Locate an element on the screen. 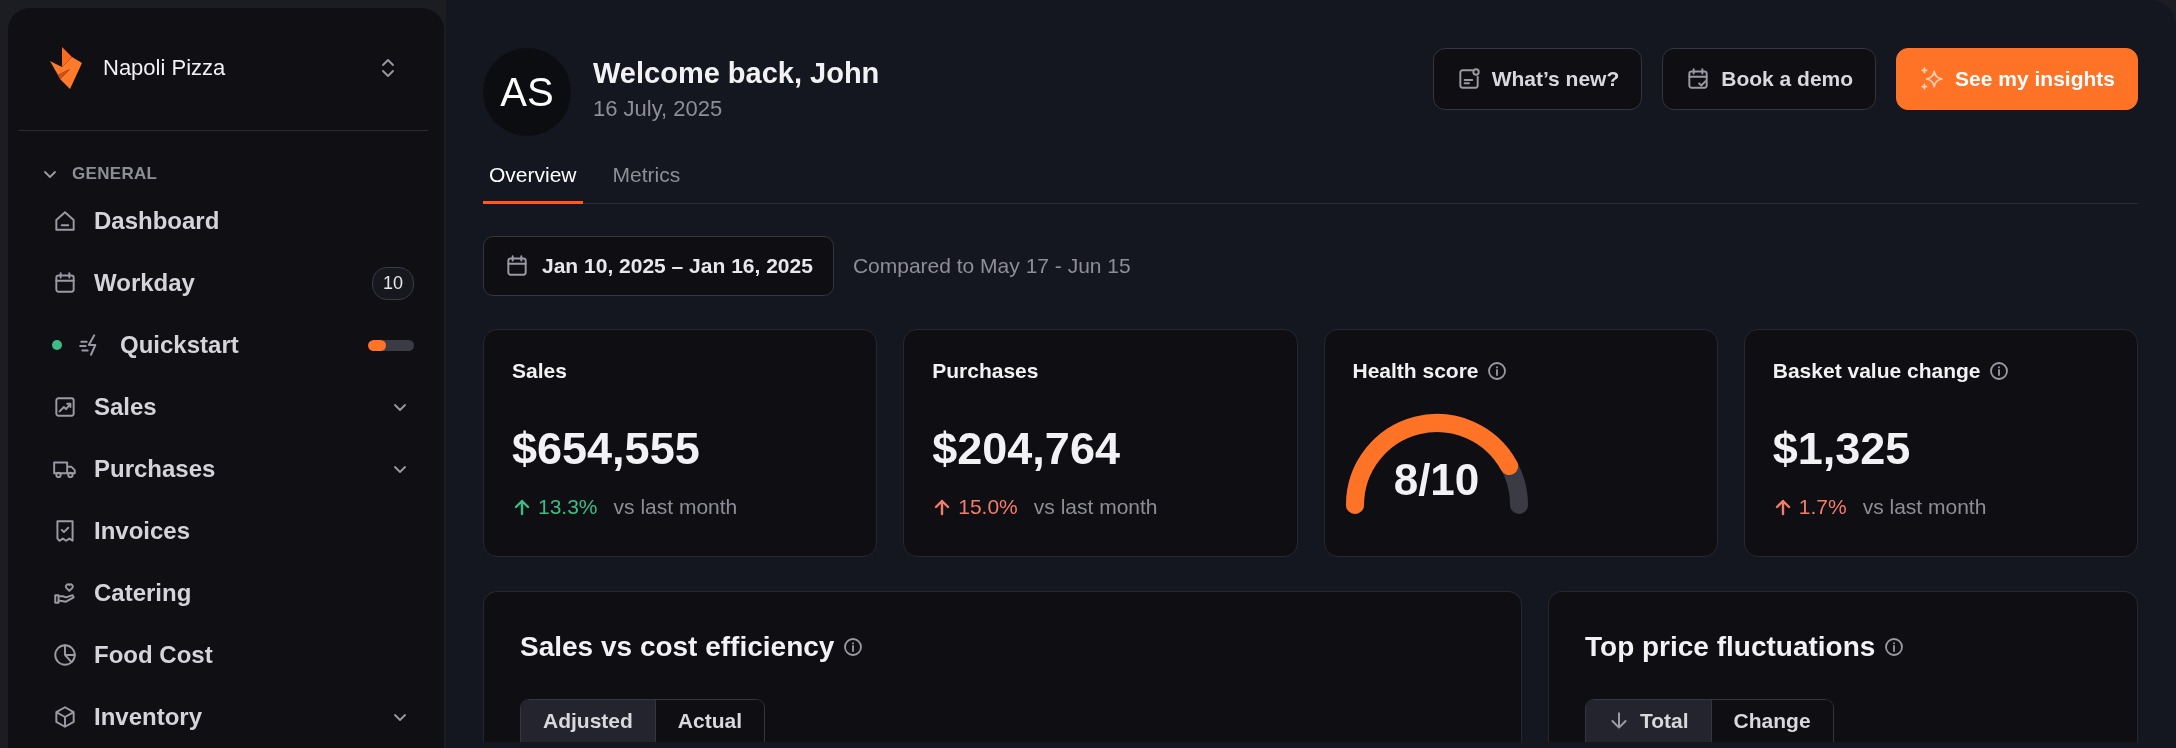 The width and height of the screenshot is (2176, 748). comparison-text: Compared to May 17 - Jun 15 is located at coordinates (991, 266).